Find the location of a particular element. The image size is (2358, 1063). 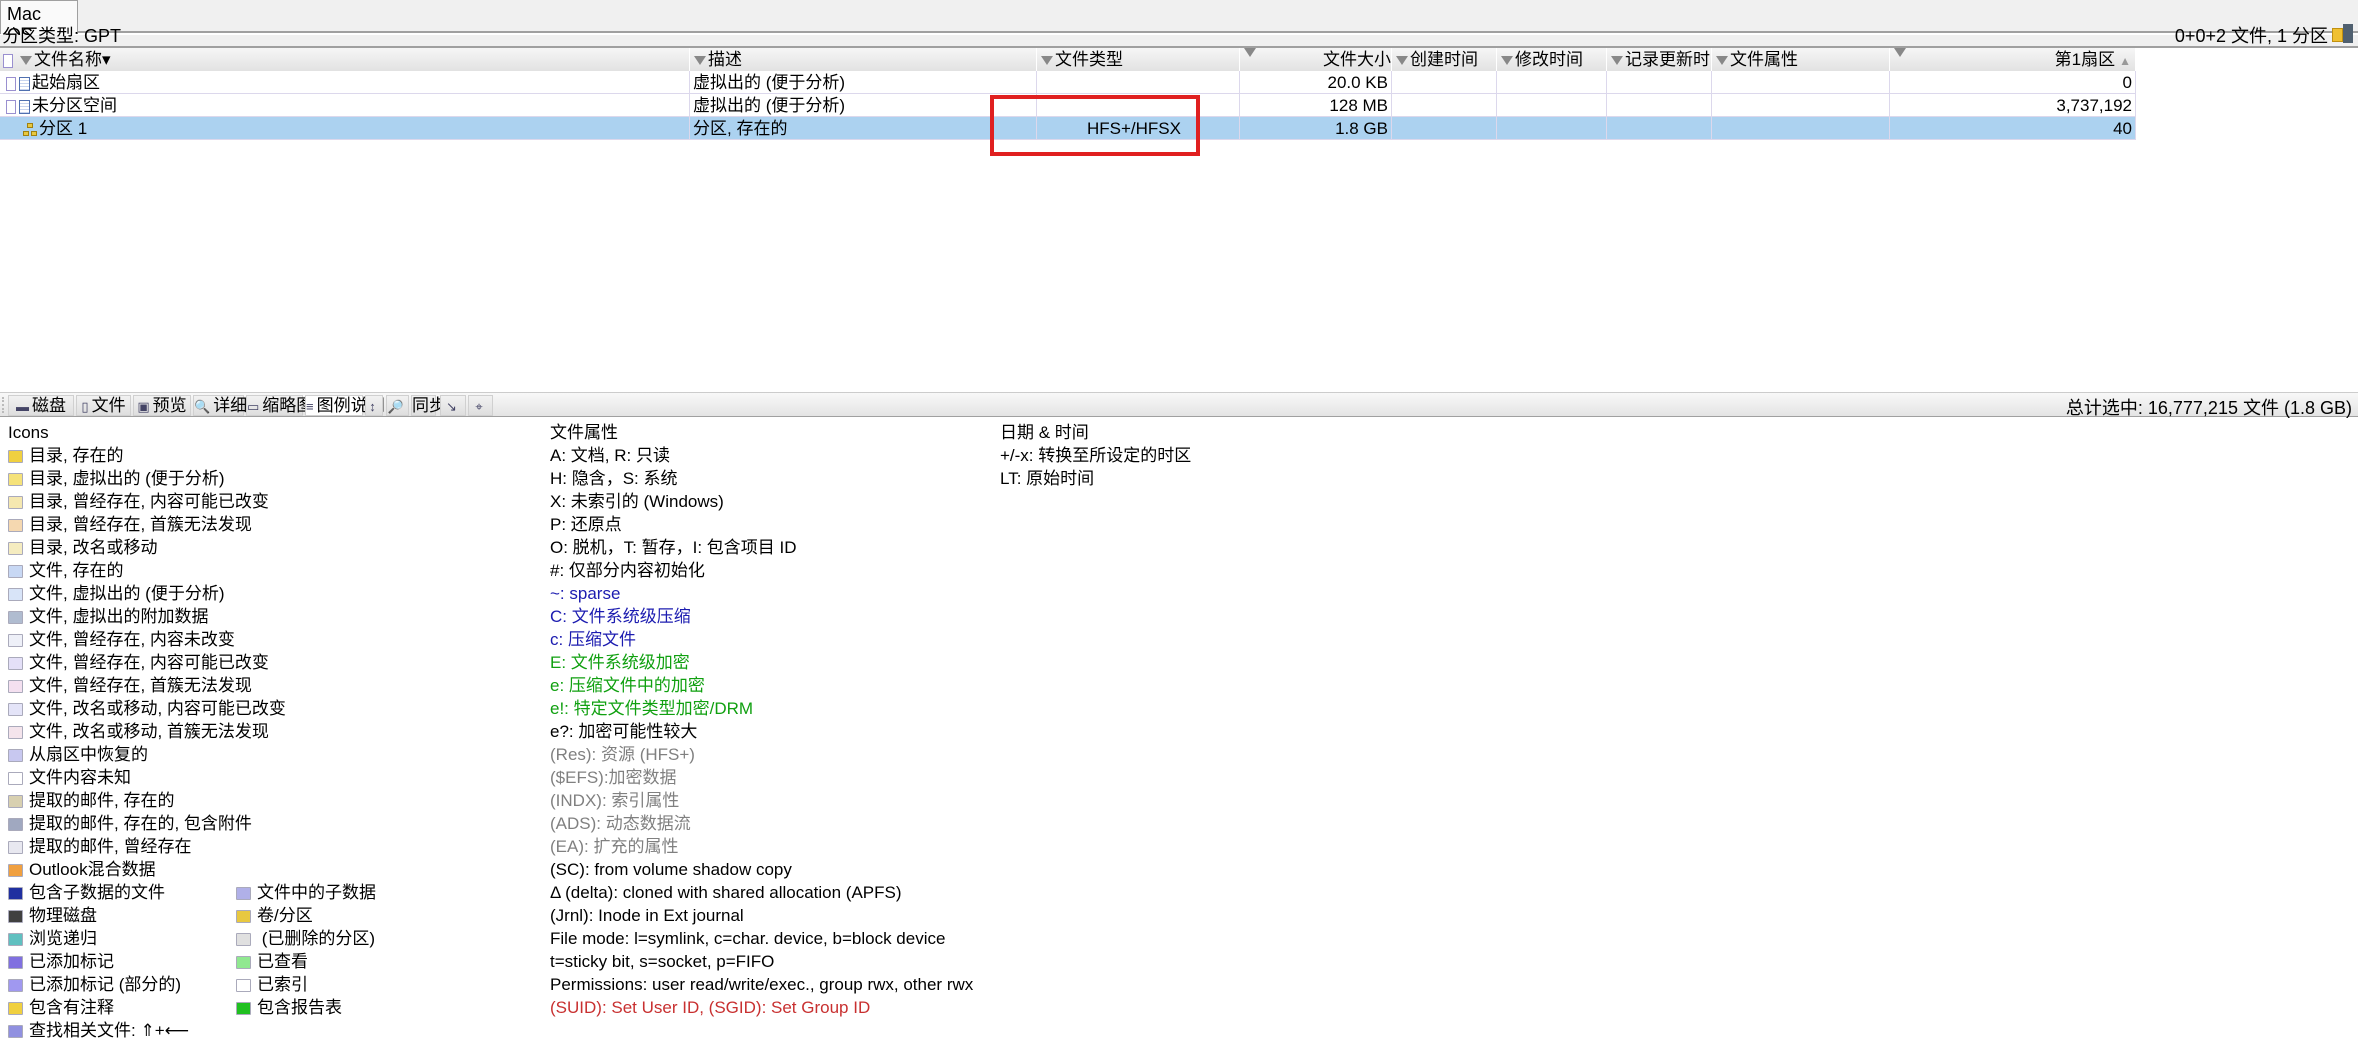

tab-preview: ▣ 预览 is located at coordinates (162, 405).